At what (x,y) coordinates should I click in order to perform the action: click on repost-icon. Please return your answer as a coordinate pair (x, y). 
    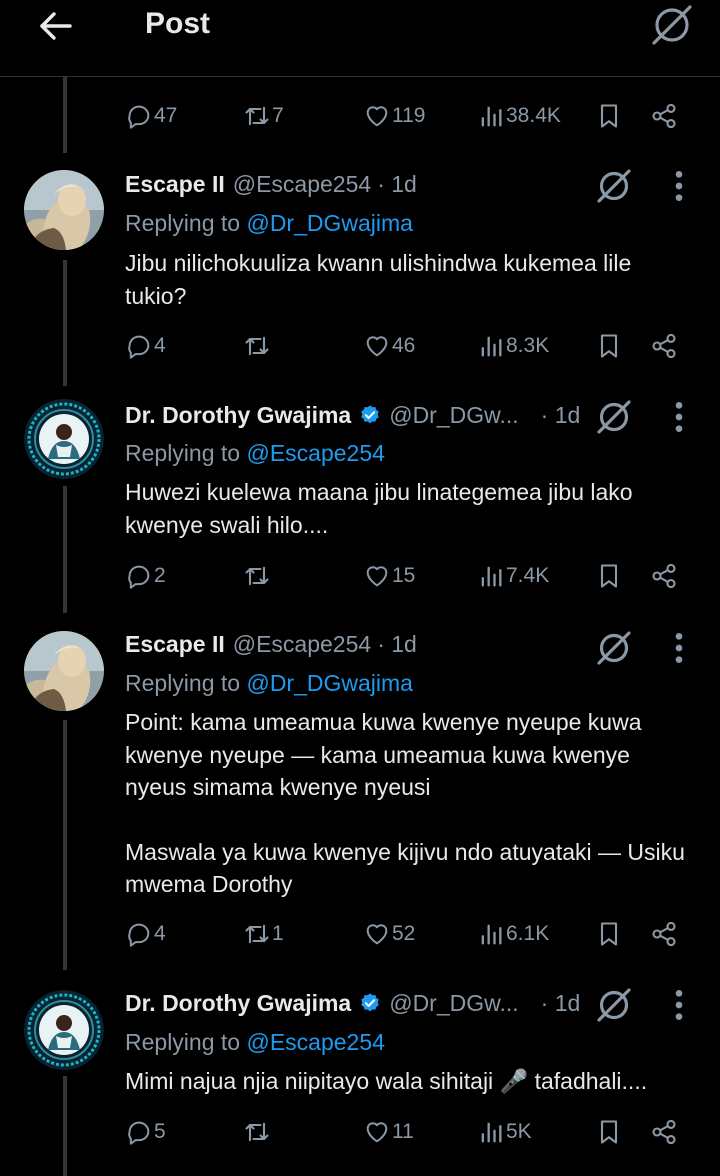
    Looking at the image, I should click on (257, 346).